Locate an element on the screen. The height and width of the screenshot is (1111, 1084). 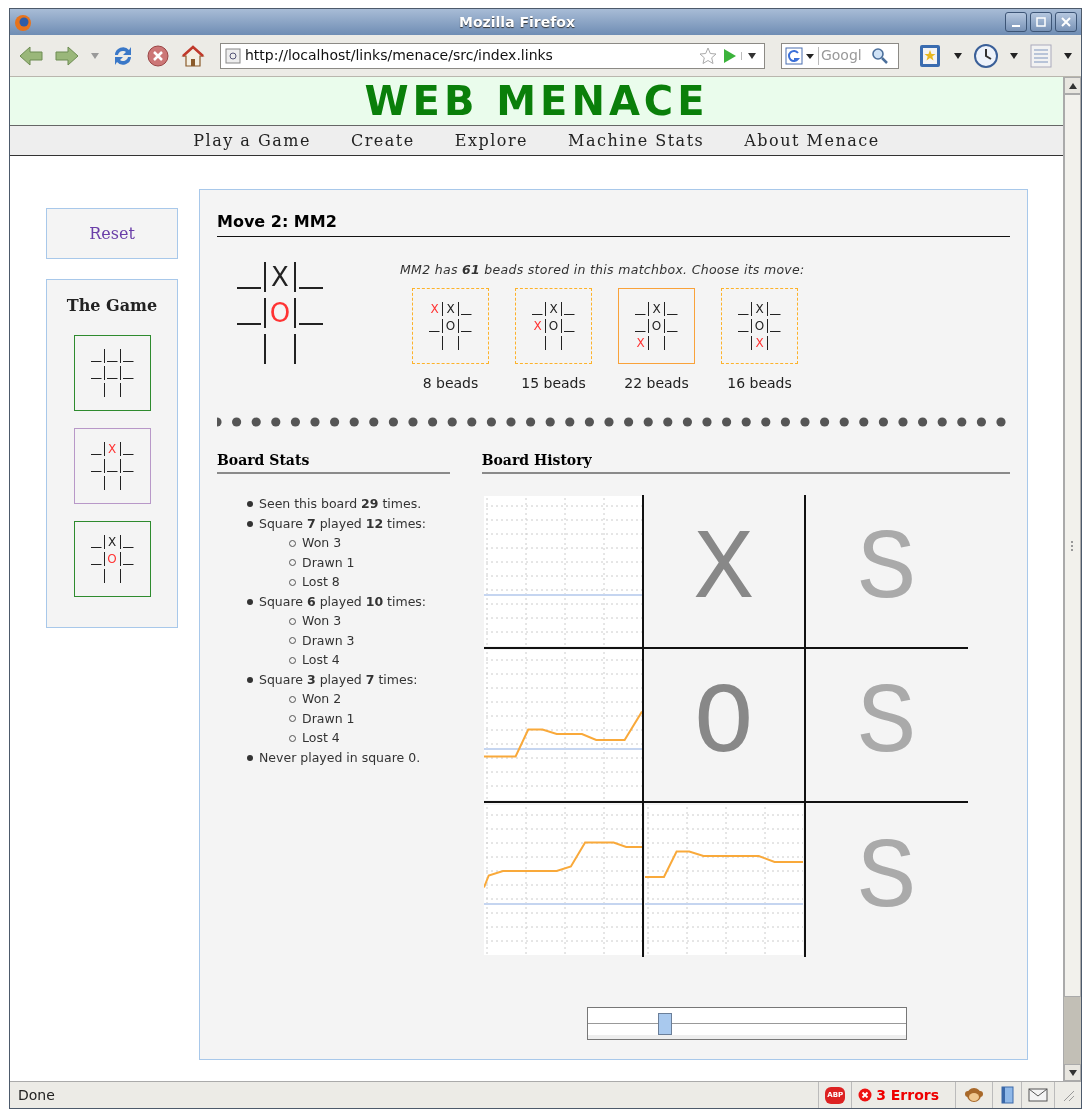
prompt-text: MM2 has 61 beads stored in this matchbox. Choose its move: is located at coordinates (602, 270).